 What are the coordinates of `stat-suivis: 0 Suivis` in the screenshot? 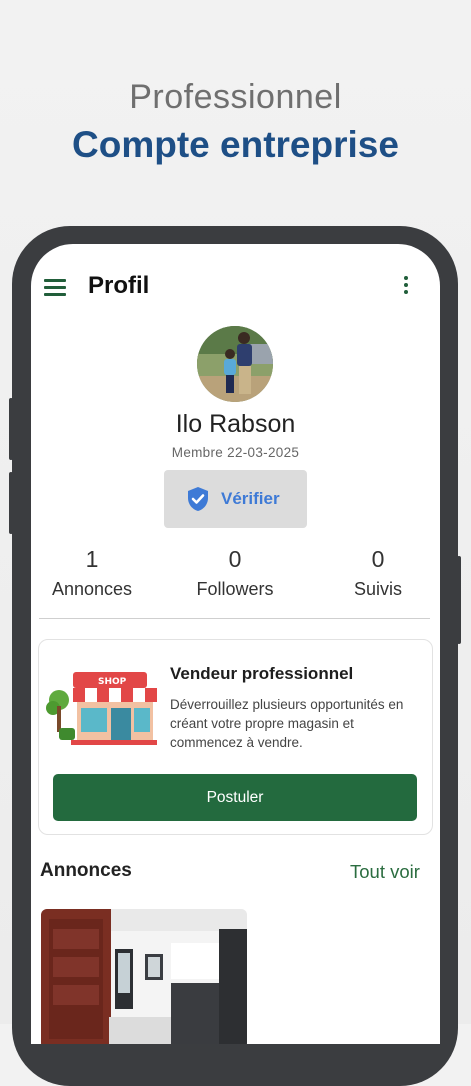 It's located at (376, 573).